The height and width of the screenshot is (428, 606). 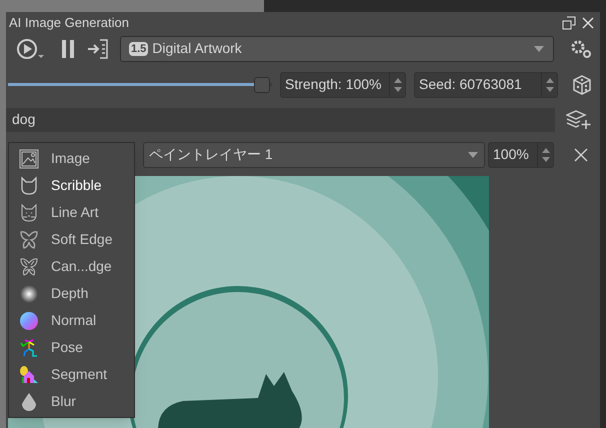 I want to click on seed-value: Seed: 60763081, so click(x=470, y=84).